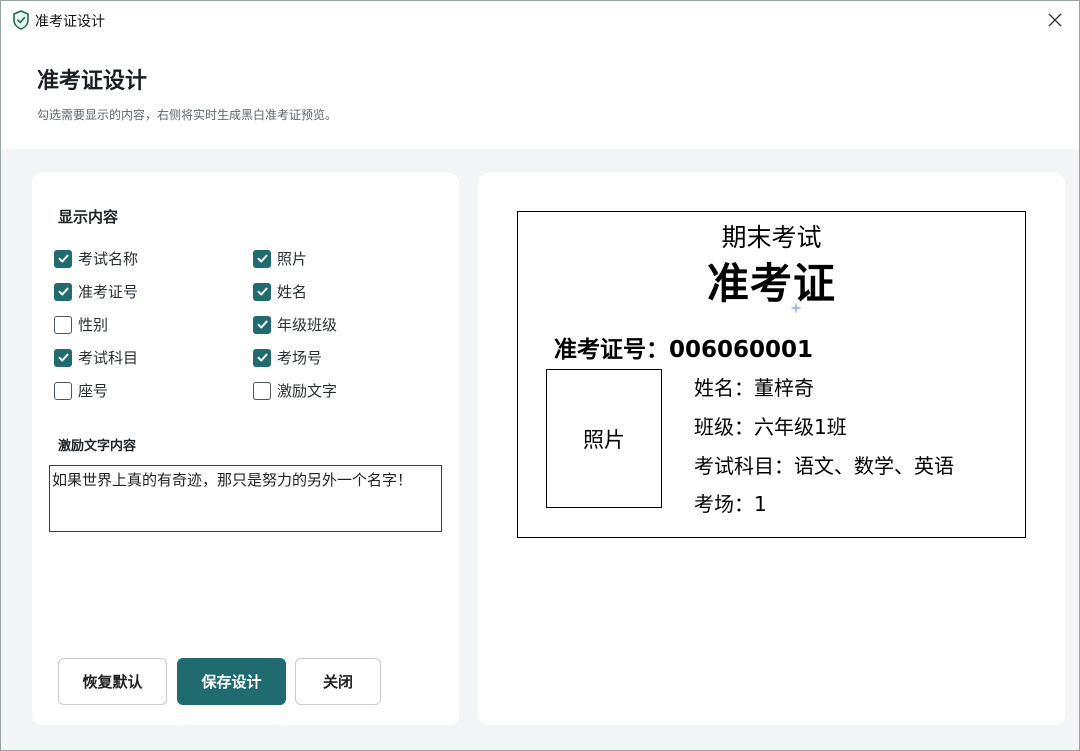 The width and height of the screenshot is (1080, 751). What do you see at coordinates (307, 391) in the screenshot?
I see `option-label: 激励文字` at bounding box center [307, 391].